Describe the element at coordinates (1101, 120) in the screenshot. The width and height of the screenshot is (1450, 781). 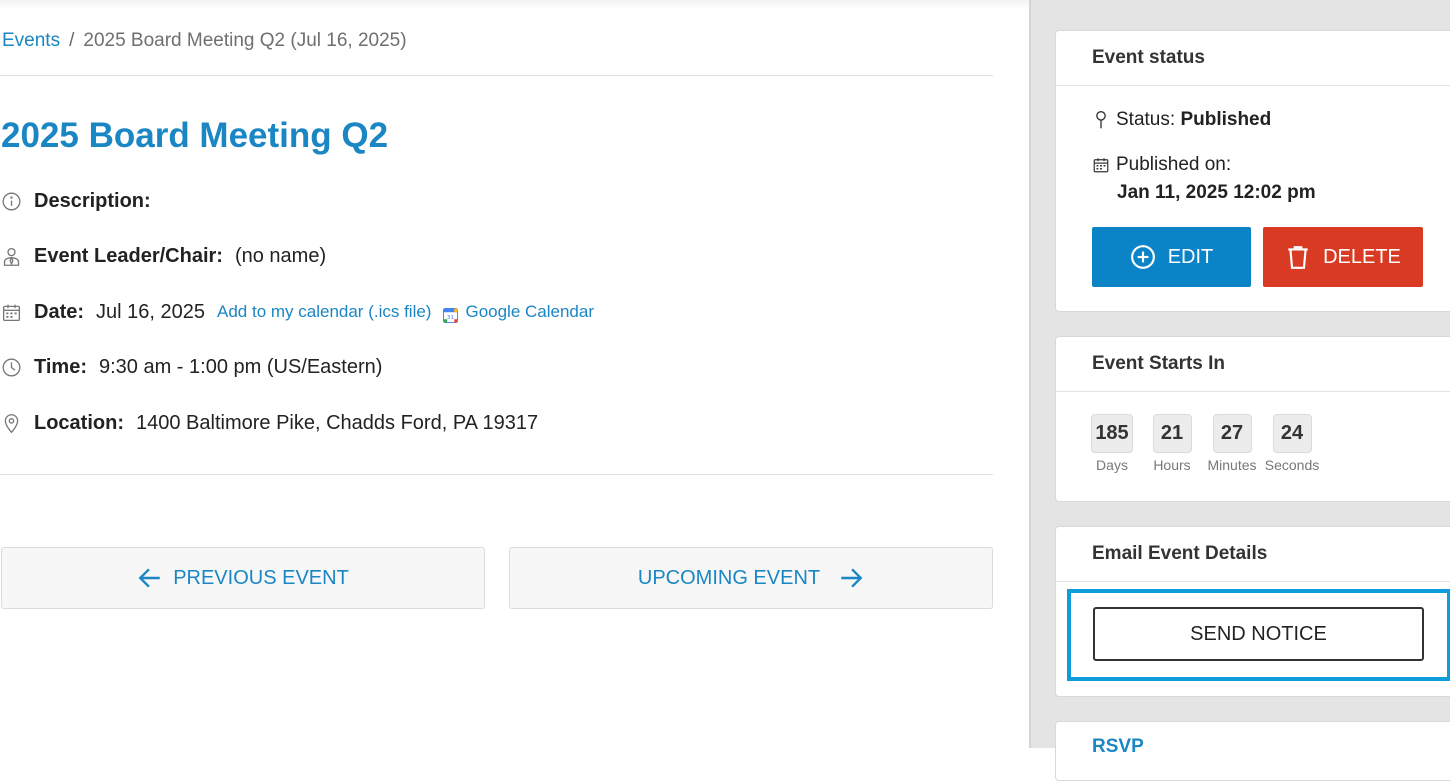
I see `pin-icon` at that location.